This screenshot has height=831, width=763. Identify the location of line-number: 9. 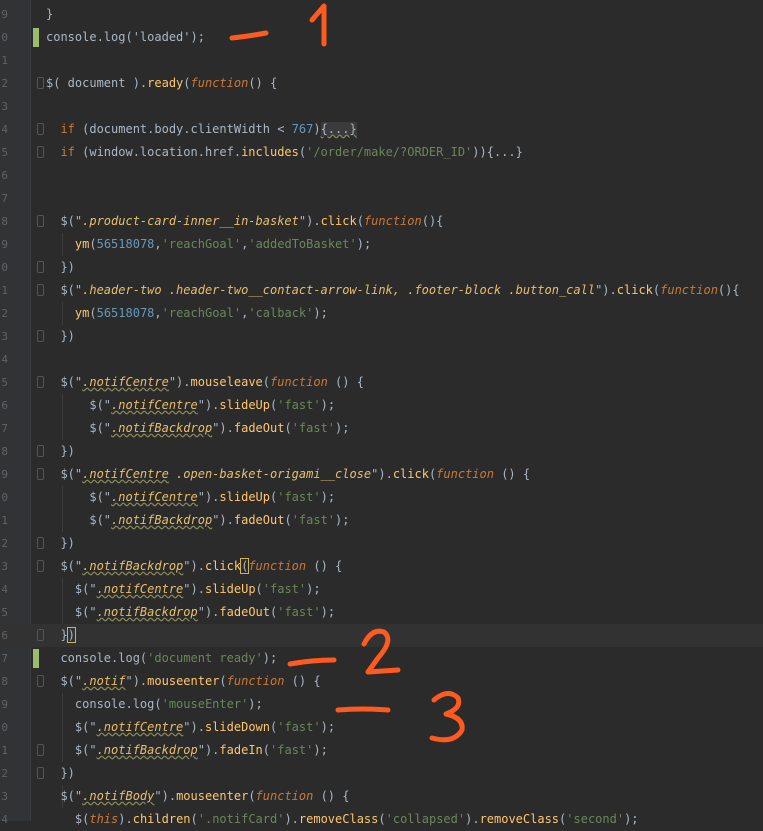
(4, 474).